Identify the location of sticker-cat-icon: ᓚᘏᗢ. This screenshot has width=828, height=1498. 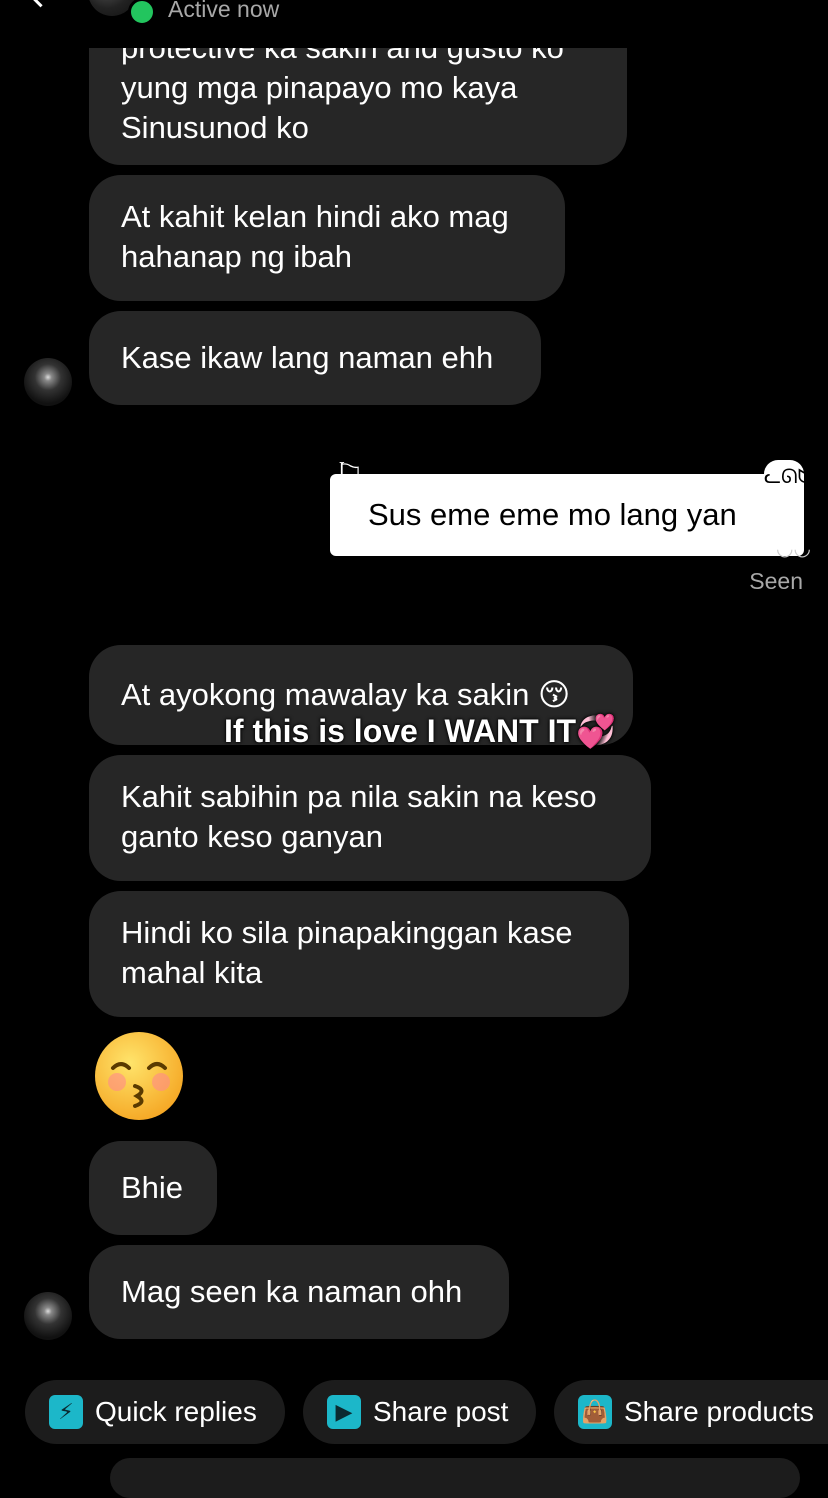
(789, 477).